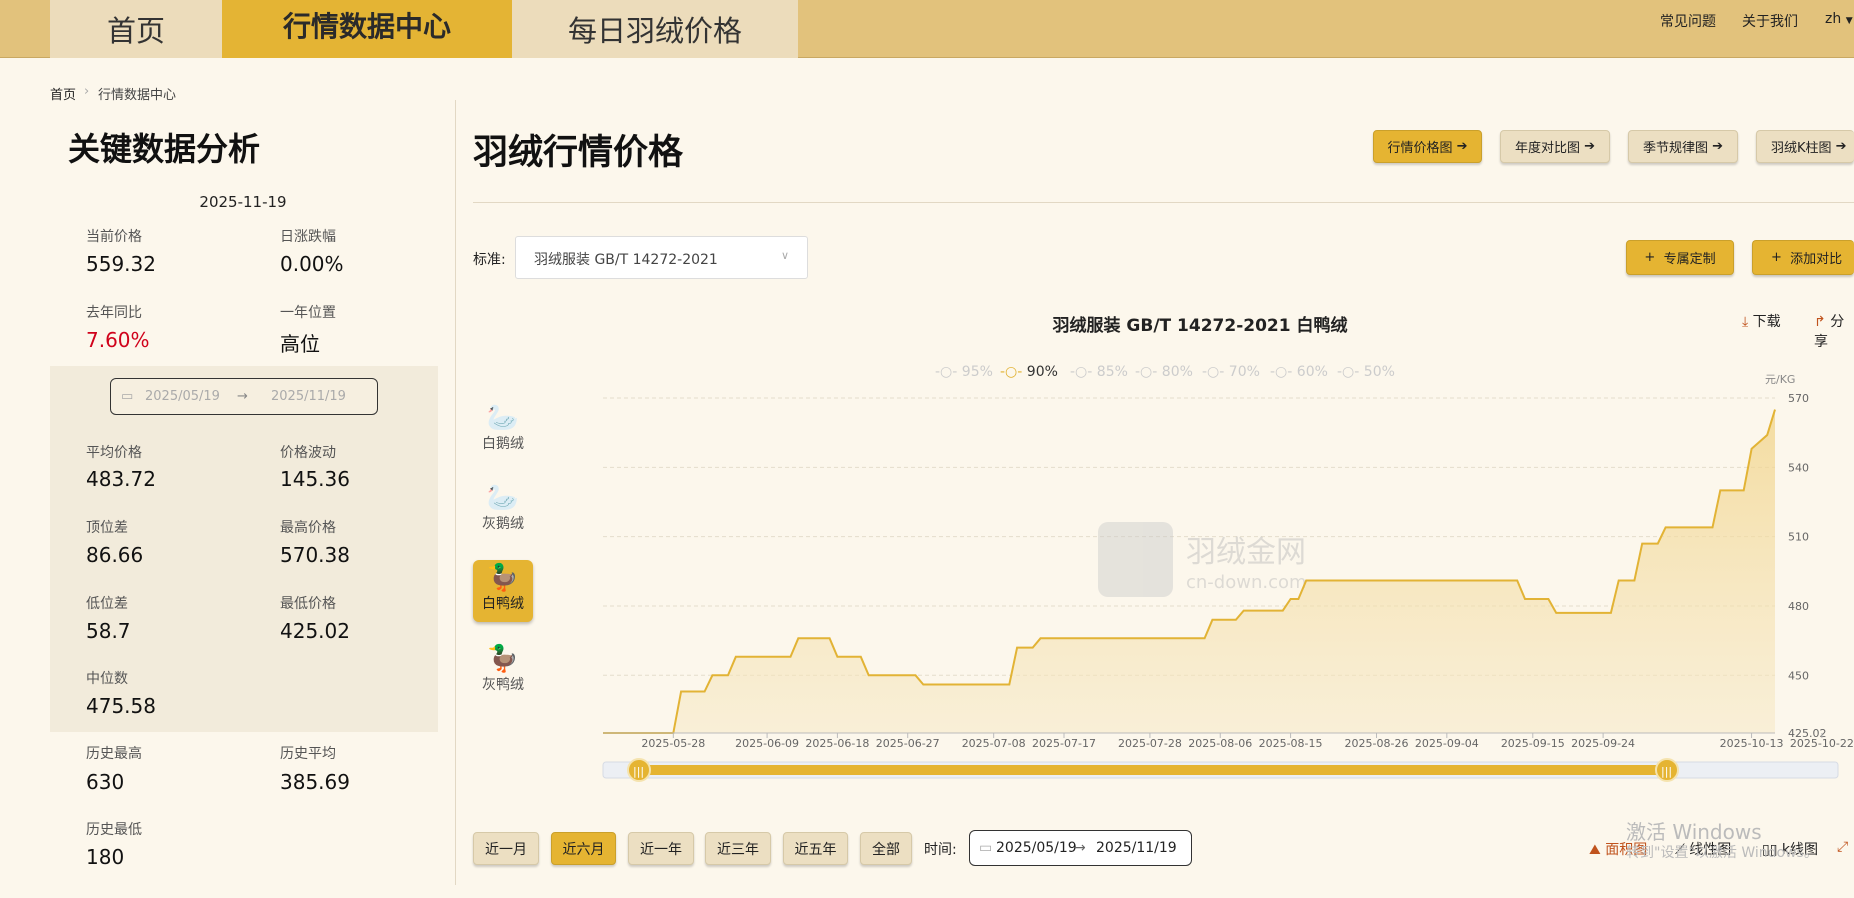 The width and height of the screenshot is (1854, 898). I want to click on zoom-handle-left, so click(639, 770).